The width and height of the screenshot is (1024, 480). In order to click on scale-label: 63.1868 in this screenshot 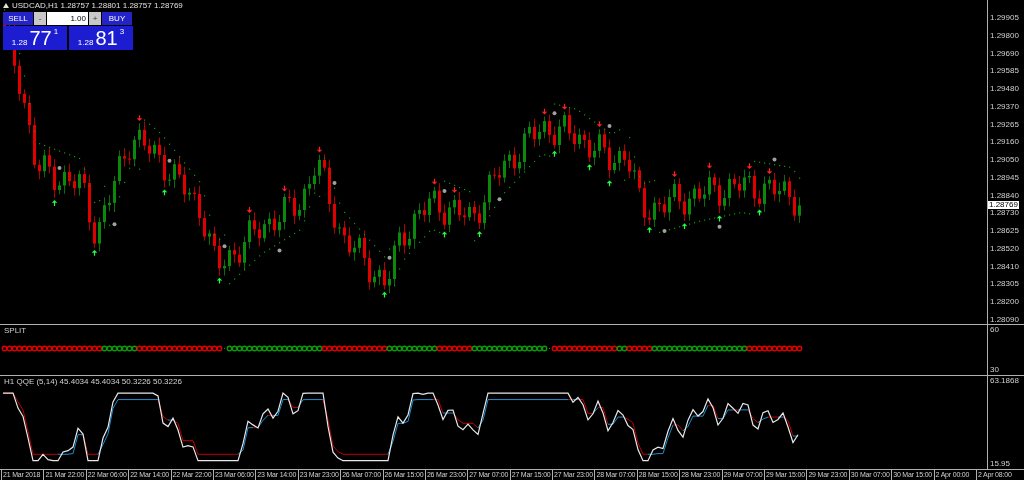, I will do `click(1004, 380)`.